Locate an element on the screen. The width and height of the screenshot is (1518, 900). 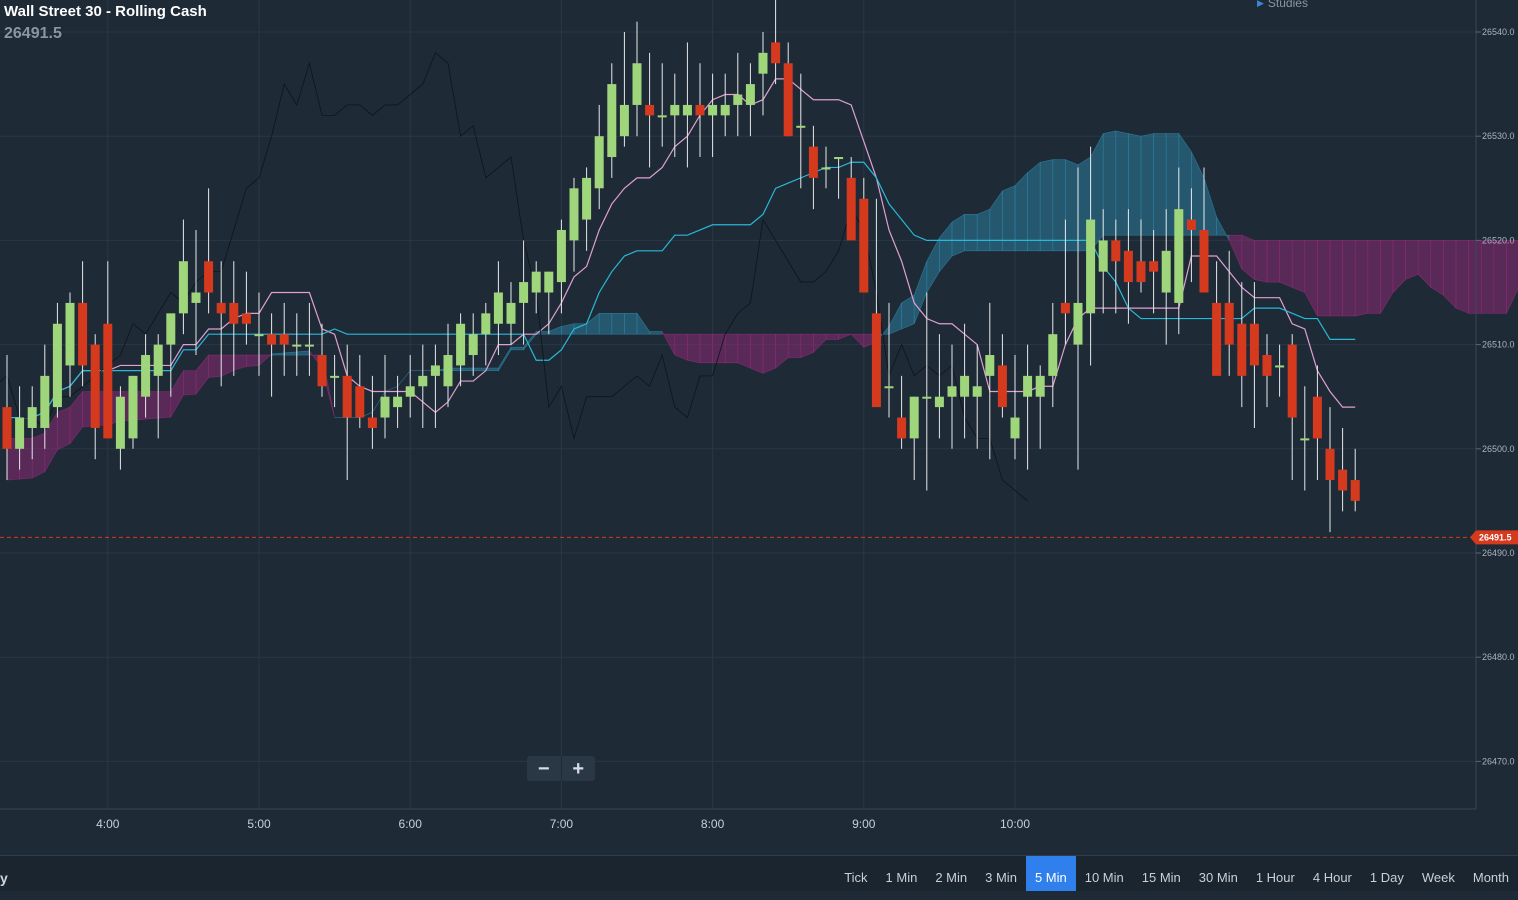
timeframe-2-min: 2 Min is located at coordinates (951, 873).